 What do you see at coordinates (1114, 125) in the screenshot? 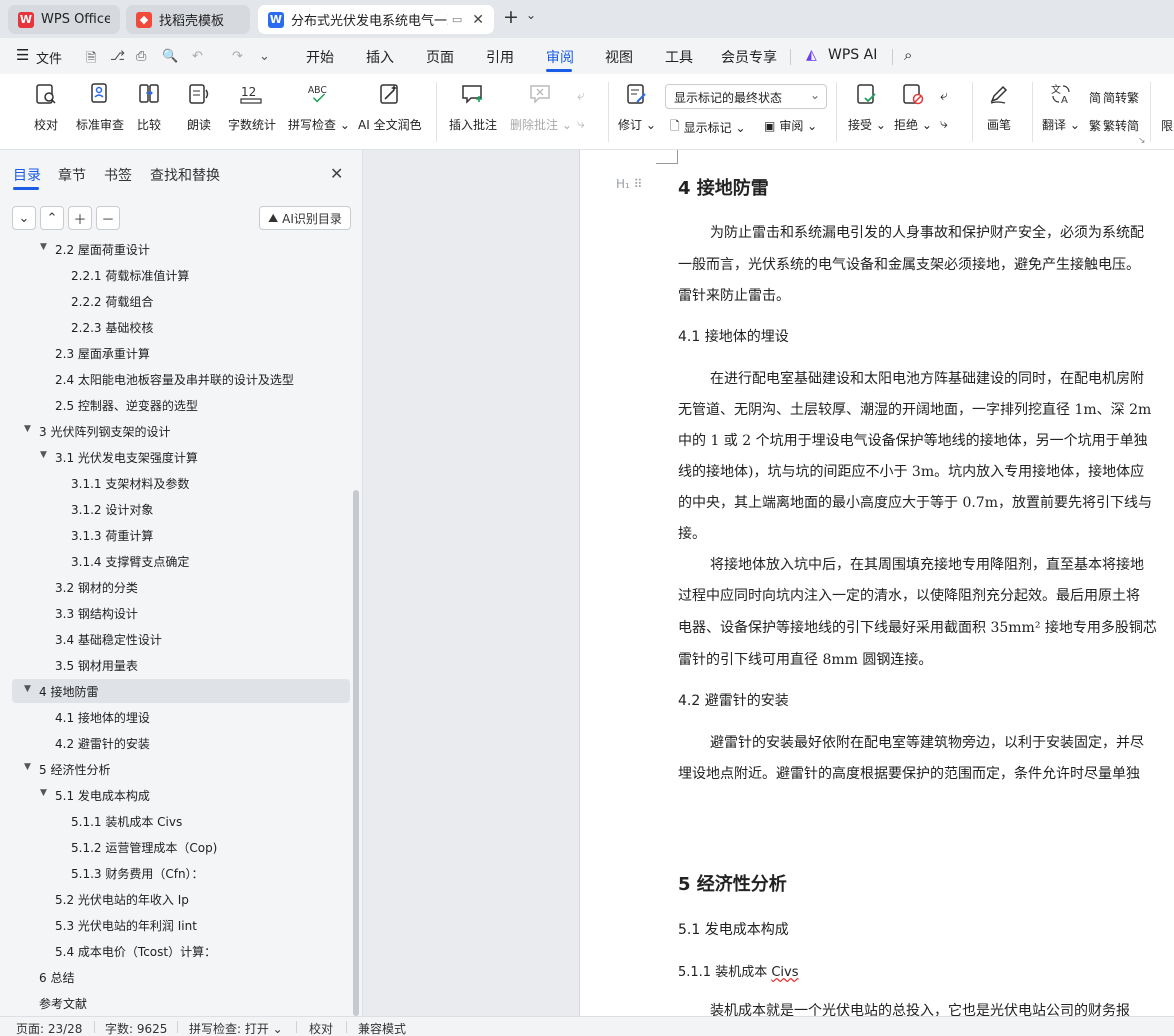
I see `traditional-to-simplified-button: 繁 繁转简` at bounding box center [1114, 125].